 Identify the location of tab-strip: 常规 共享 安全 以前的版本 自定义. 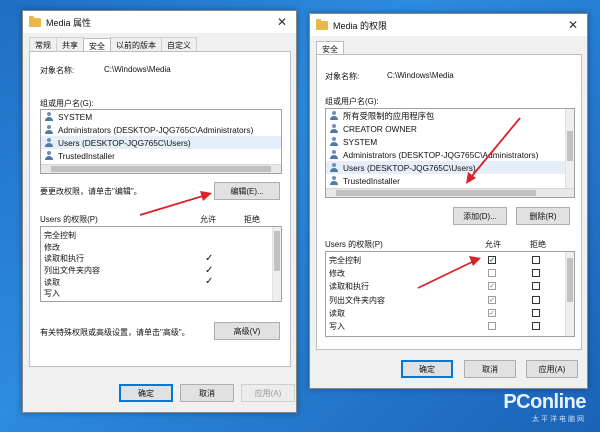
(159, 42).